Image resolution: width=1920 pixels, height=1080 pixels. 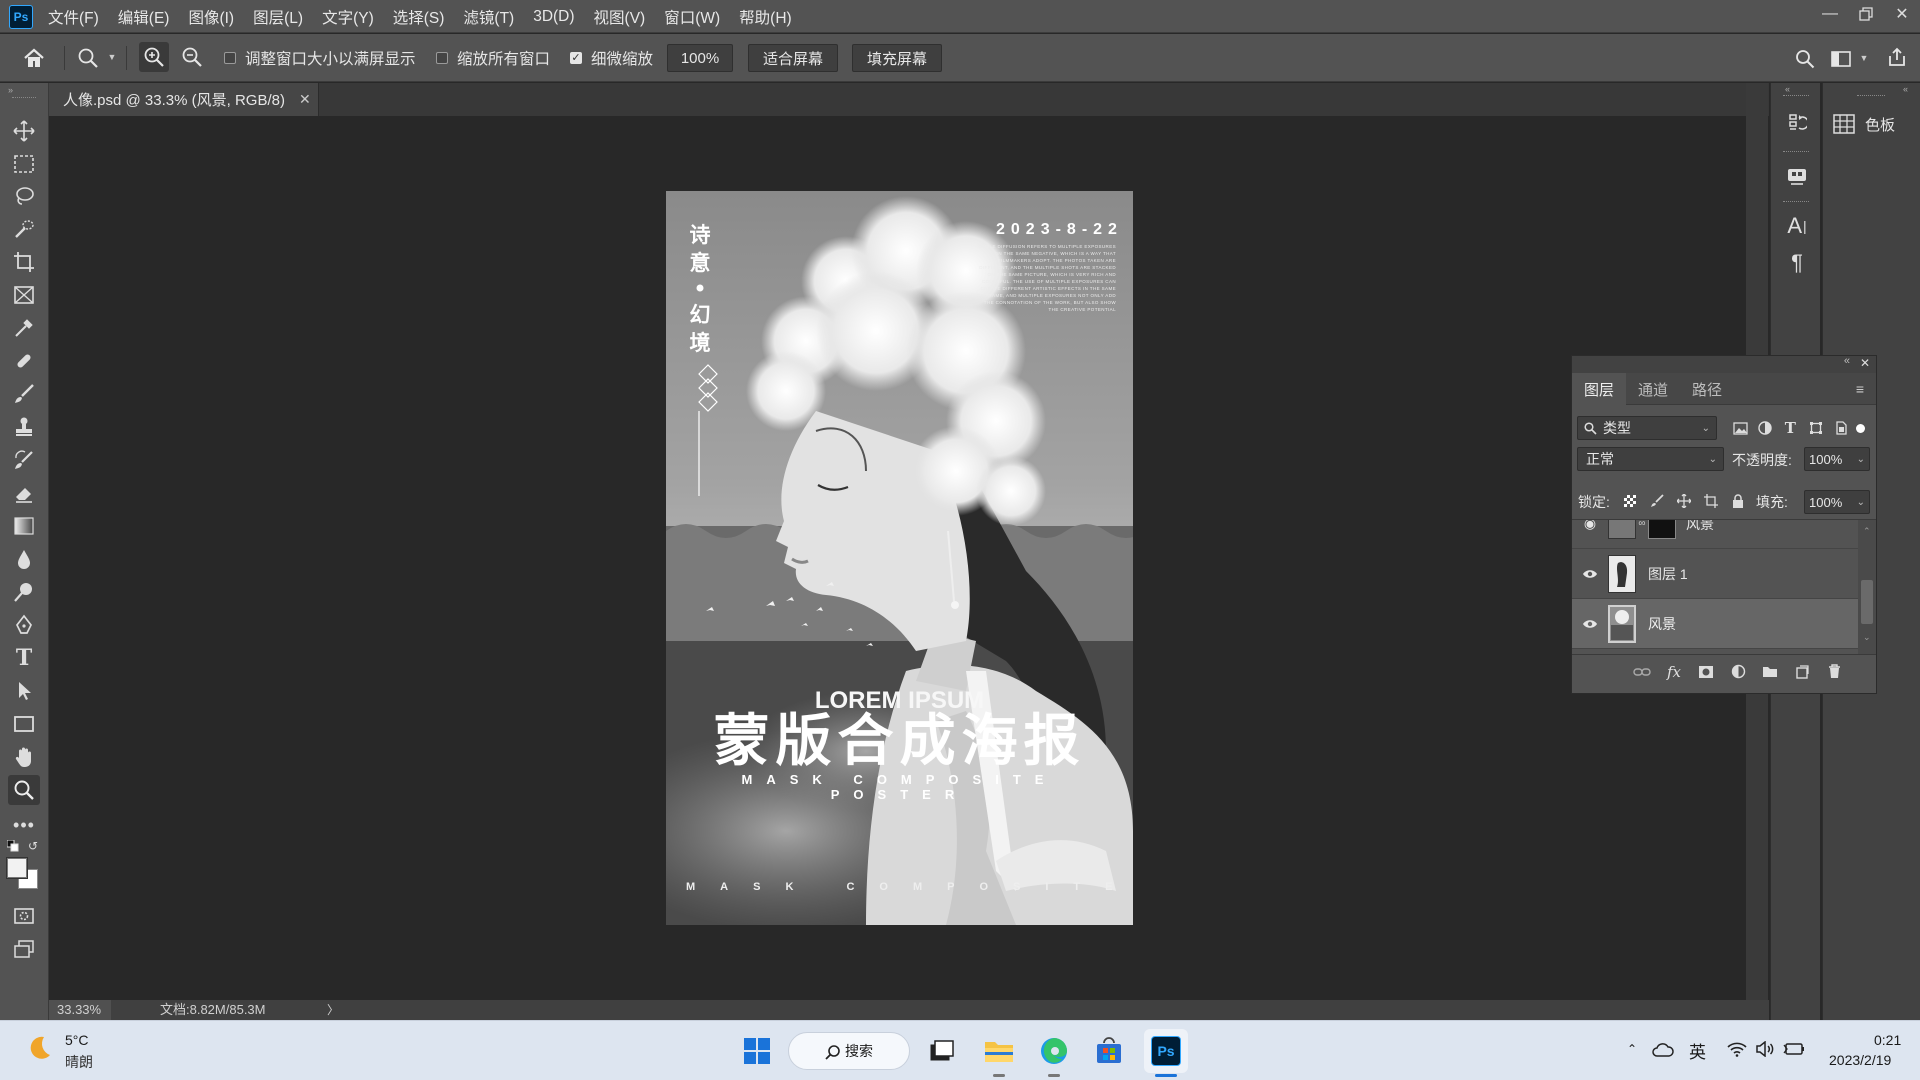 I want to click on menu-3d: 3D(D), so click(x=553, y=17).